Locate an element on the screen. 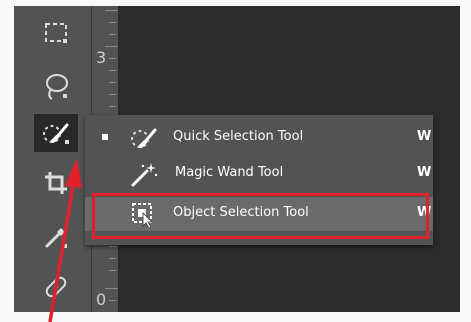  lasso-icon is located at coordinates (57, 87).